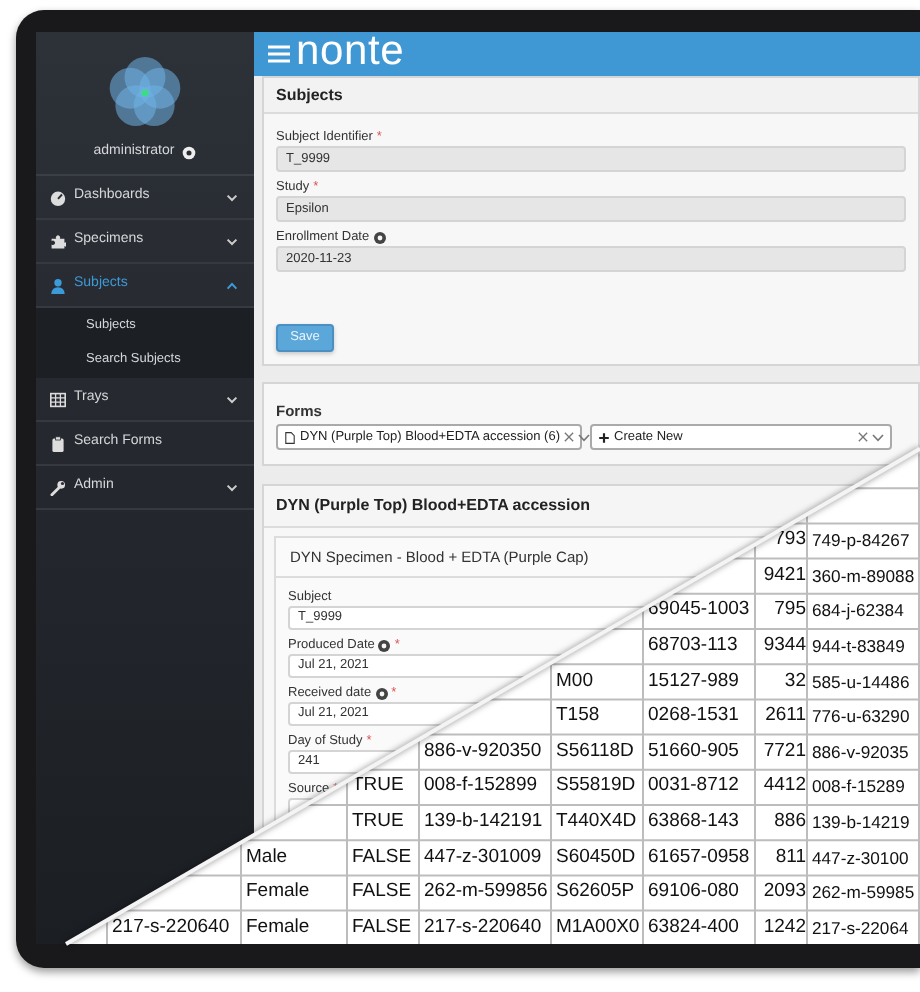 The width and height of the screenshot is (920, 992). Describe the element at coordinates (693, 927) in the screenshot. I see `table-cell-text: 63824-400` at that location.